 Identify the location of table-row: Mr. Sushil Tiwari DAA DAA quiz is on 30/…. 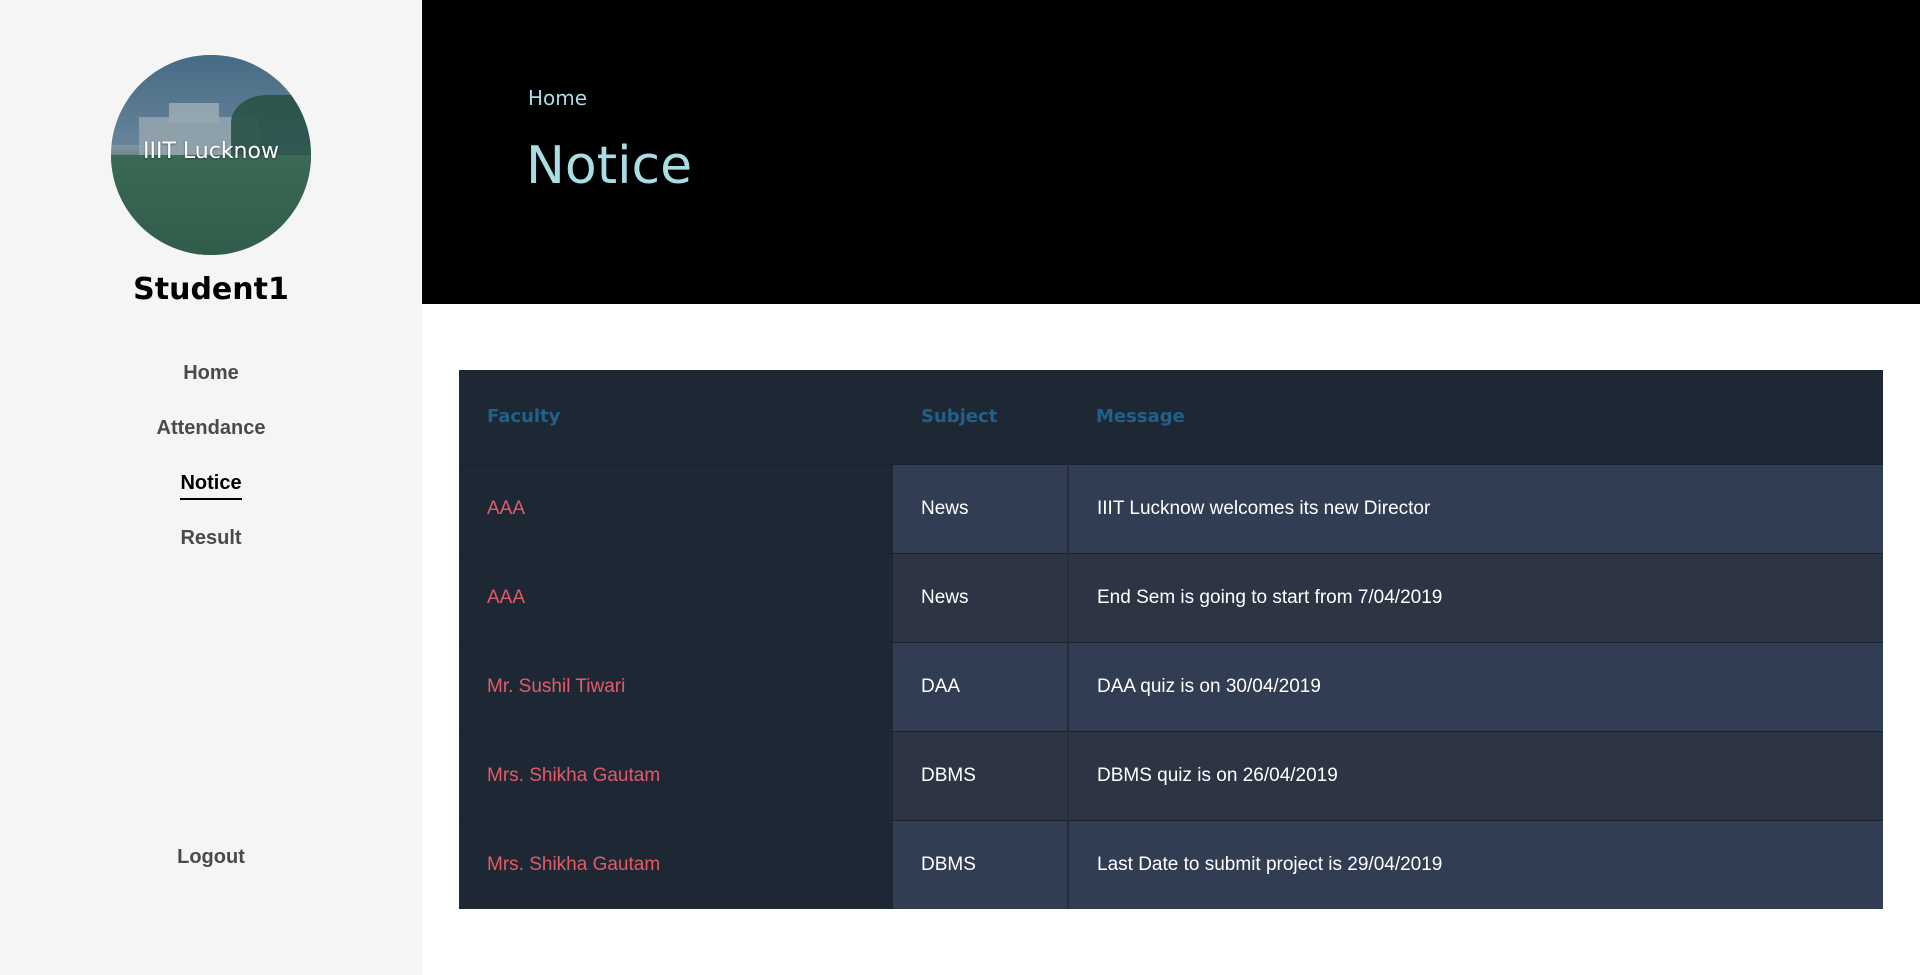
(1171, 686).